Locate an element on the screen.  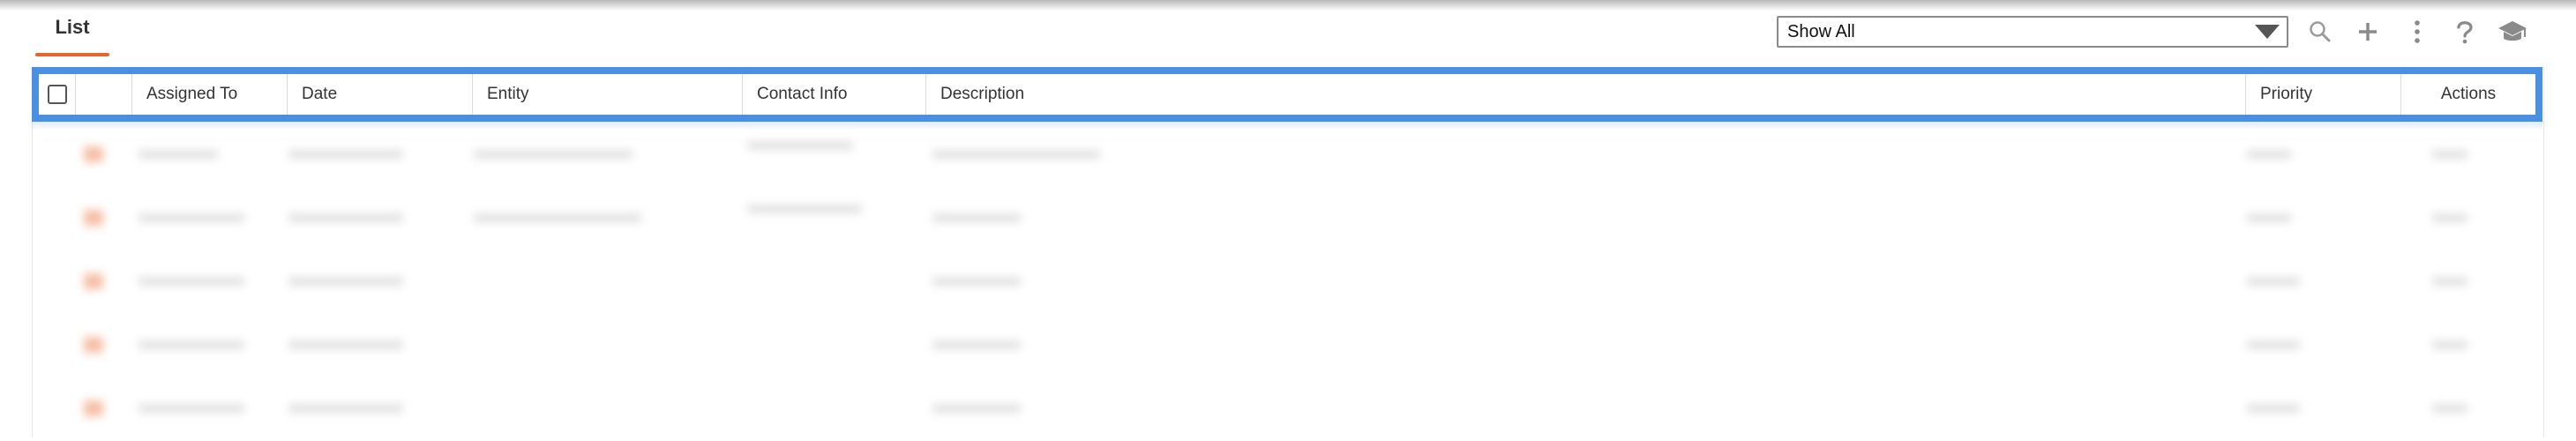
column-header-date: Date is located at coordinates (381, 94).